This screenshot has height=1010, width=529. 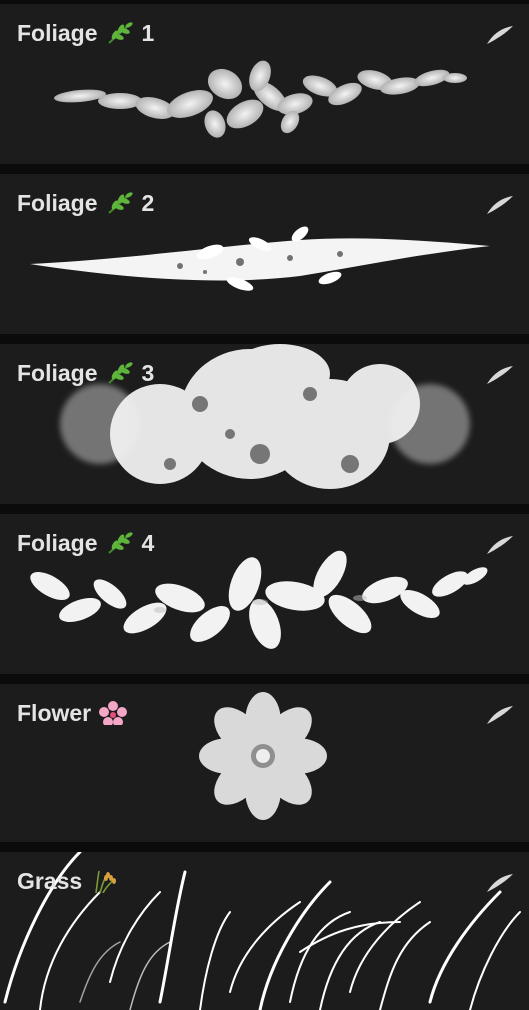 What do you see at coordinates (86, 543) in the screenshot?
I see `brush-title: Foliage 4` at bounding box center [86, 543].